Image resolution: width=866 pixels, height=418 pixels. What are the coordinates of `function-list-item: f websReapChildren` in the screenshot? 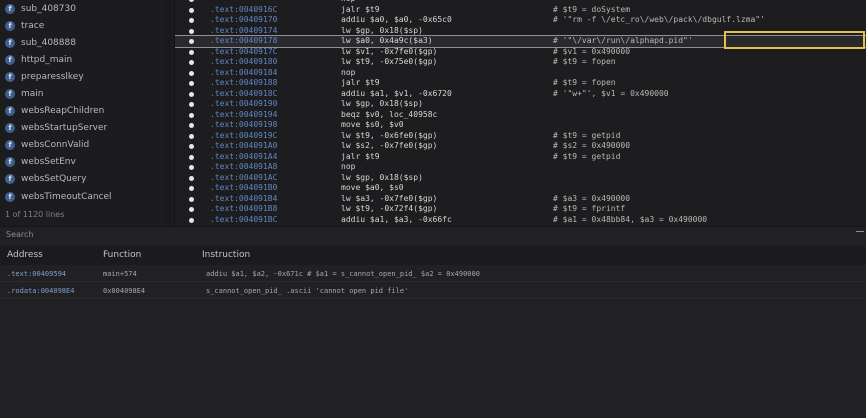 It's located at (87, 111).